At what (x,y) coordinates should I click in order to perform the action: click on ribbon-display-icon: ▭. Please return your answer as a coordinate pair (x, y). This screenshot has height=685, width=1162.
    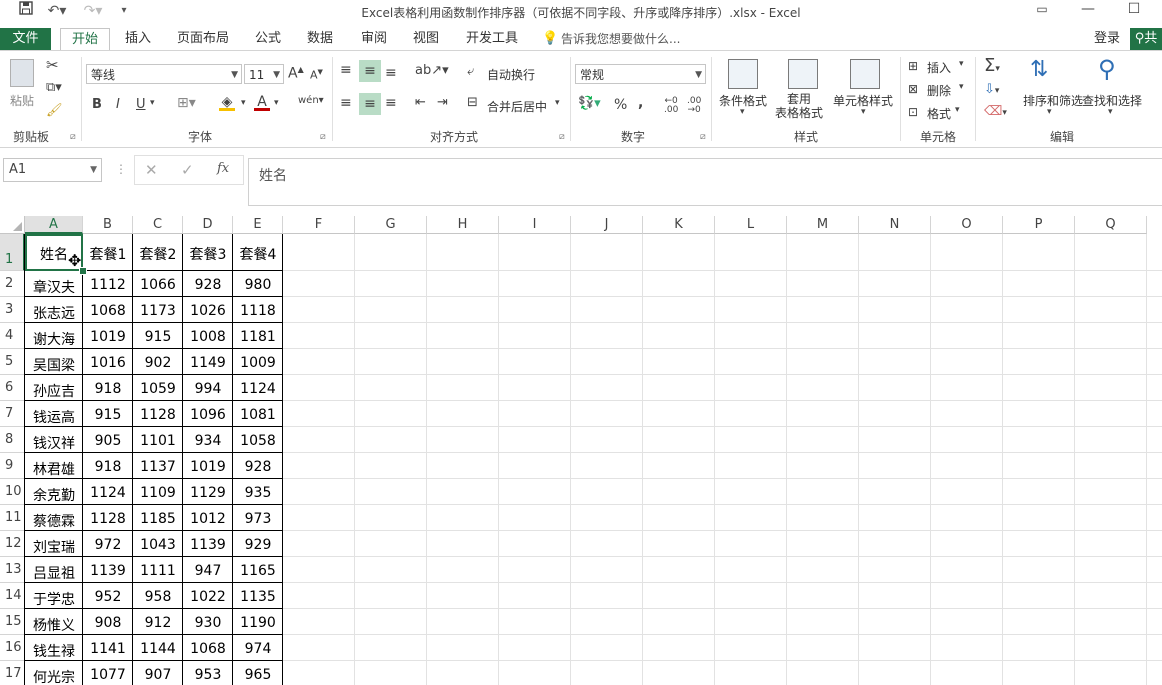
    Looking at the image, I should click on (1042, 11).